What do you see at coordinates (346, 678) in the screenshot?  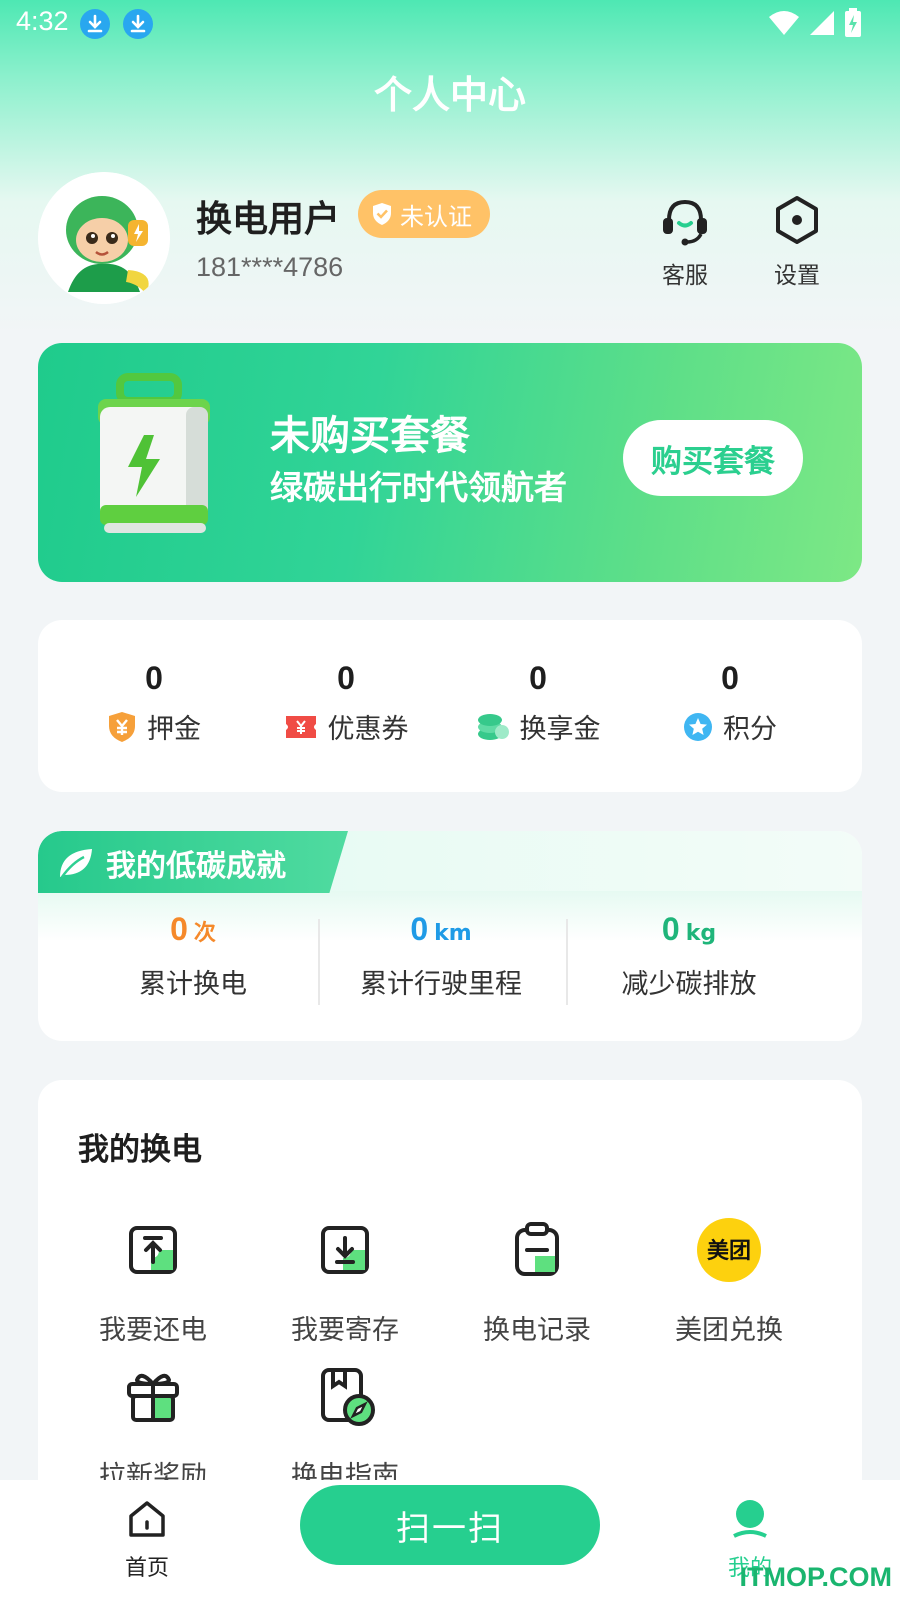 I see `coupon-value: 0` at bounding box center [346, 678].